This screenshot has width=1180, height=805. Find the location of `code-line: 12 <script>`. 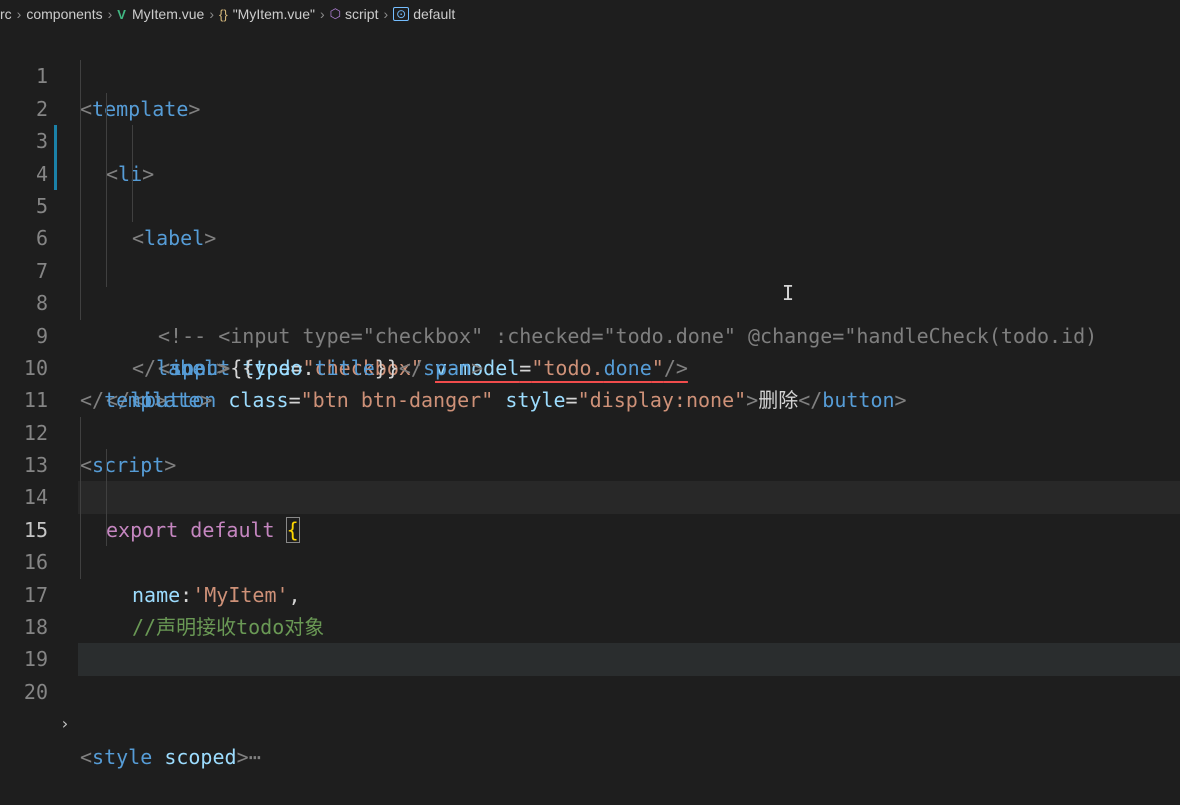

code-line: 12 <script> is located at coordinates (590, 430).